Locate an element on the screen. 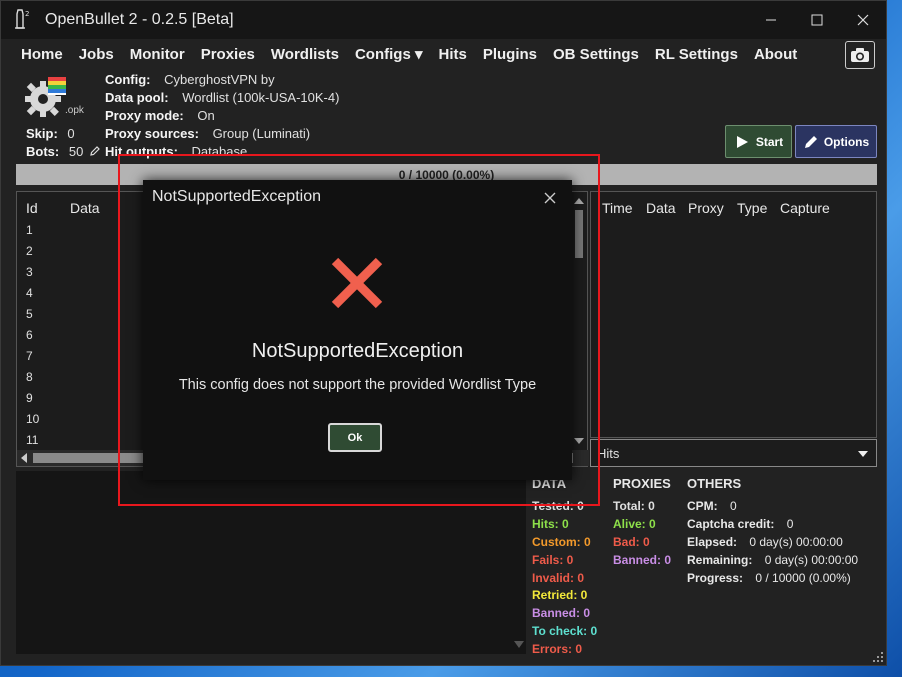 The height and width of the screenshot is (677, 902). ok-button: Ok is located at coordinates (355, 437).